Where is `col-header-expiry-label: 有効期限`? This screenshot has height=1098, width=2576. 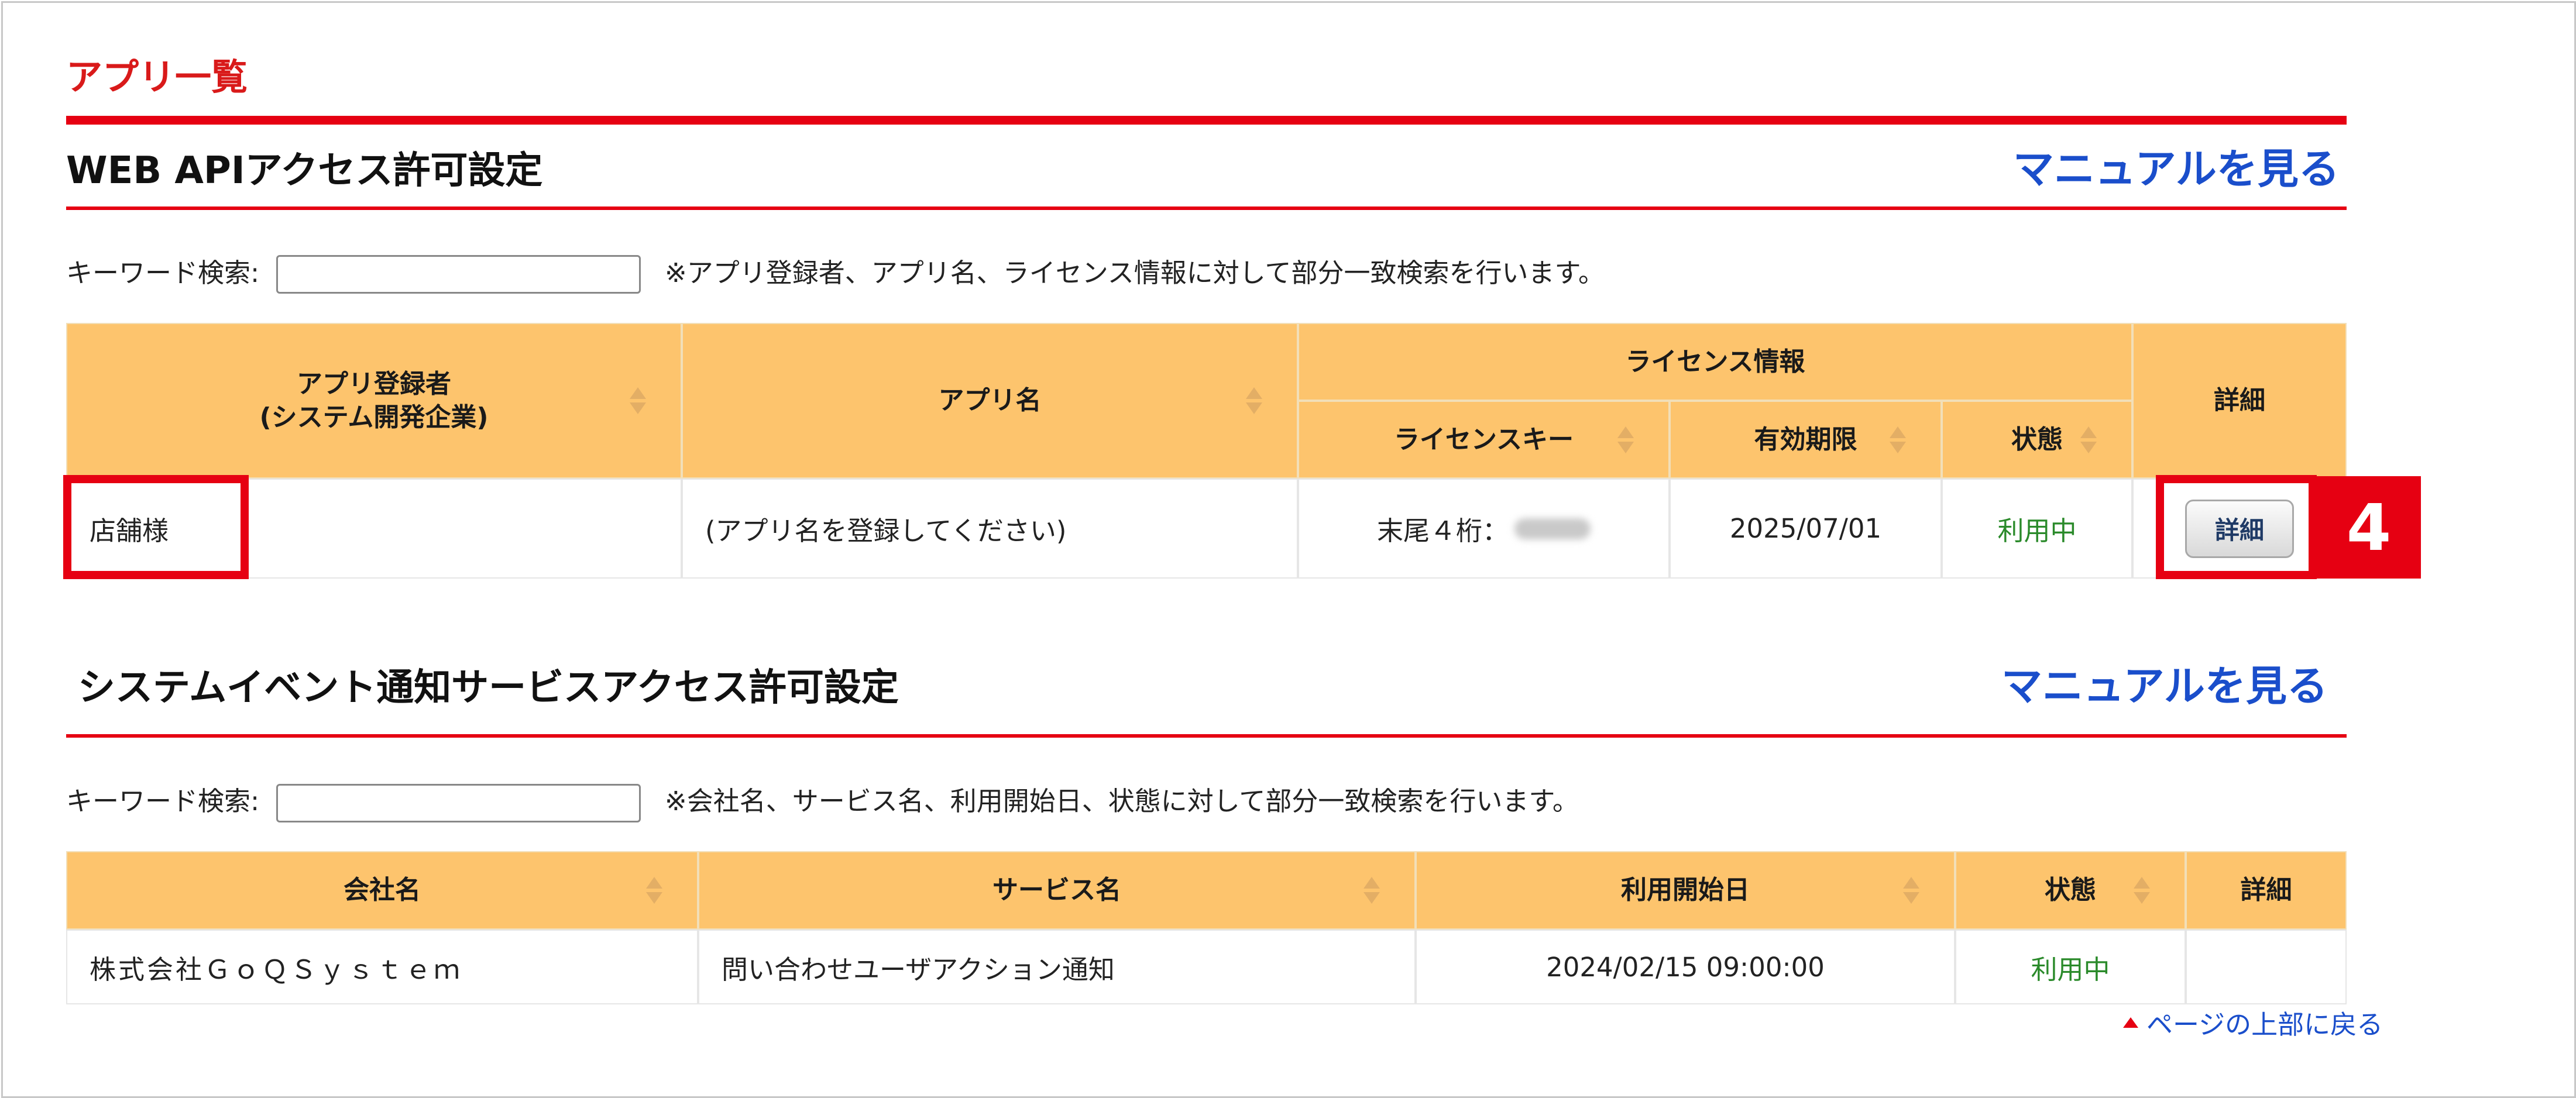
col-header-expiry-label: 有効期限 is located at coordinates (1806, 439).